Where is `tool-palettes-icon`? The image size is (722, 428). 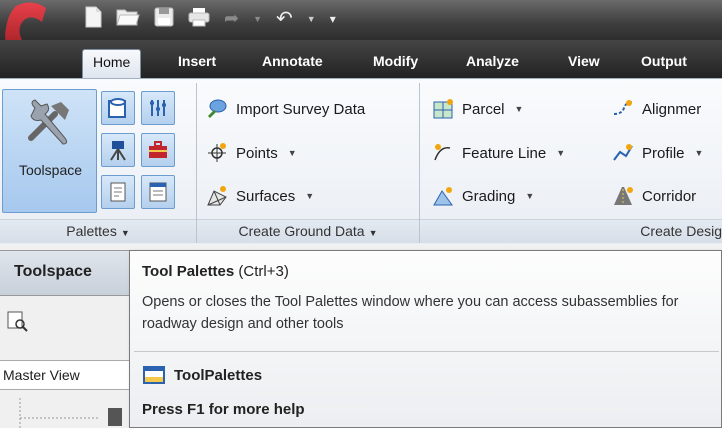 tool-palettes-icon is located at coordinates (158, 192).